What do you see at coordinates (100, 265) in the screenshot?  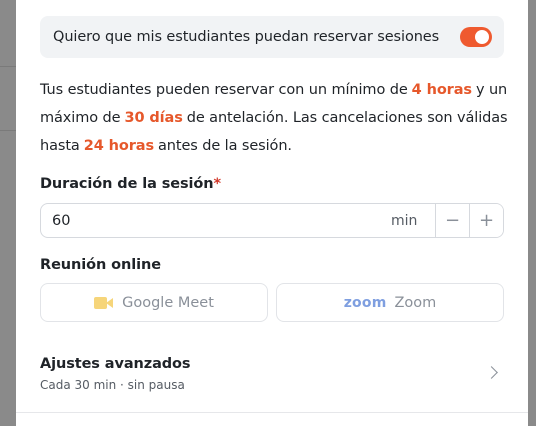 I see `online-meeting-label: Reunión online` at bounding box center [100, 265].